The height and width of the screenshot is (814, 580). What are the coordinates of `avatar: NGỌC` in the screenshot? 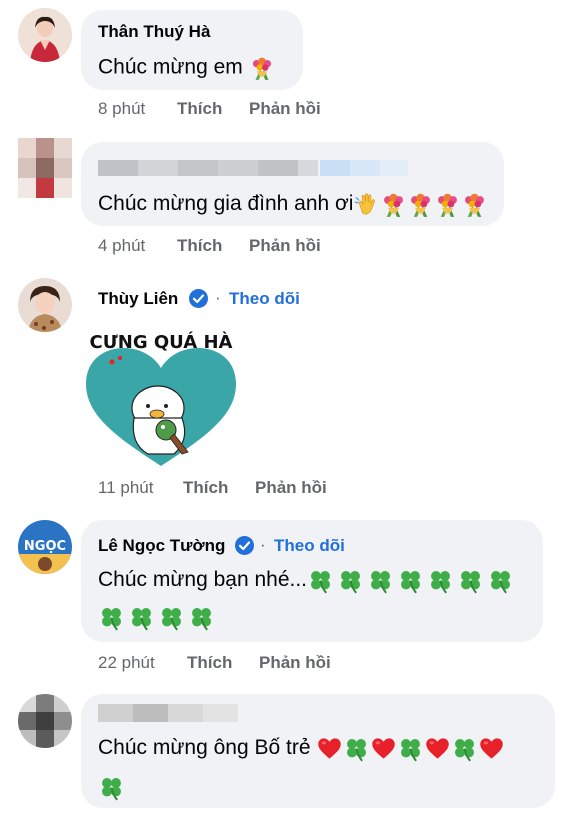 It's located at (45, 547).